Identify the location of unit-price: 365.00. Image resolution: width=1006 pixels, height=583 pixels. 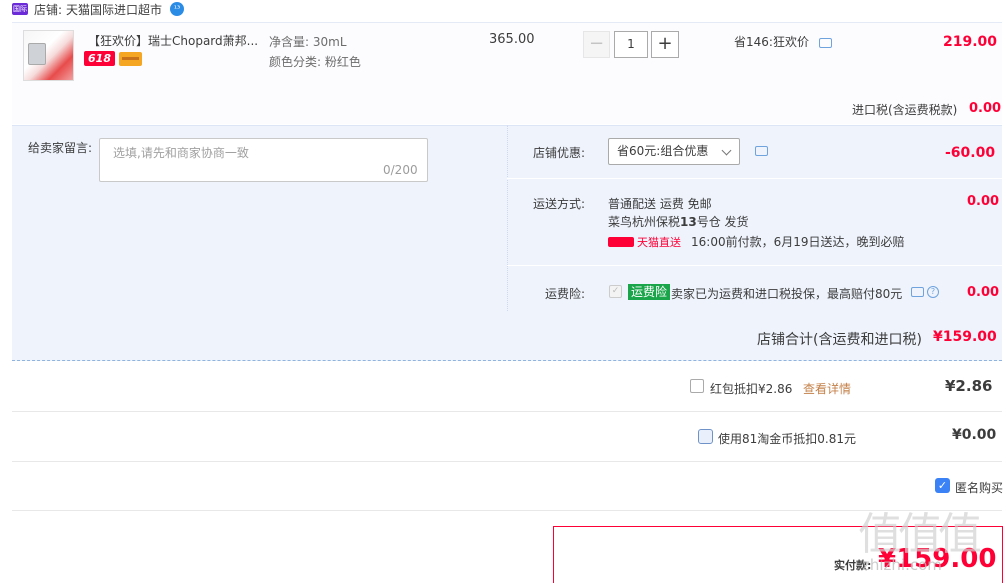
(512, 39).